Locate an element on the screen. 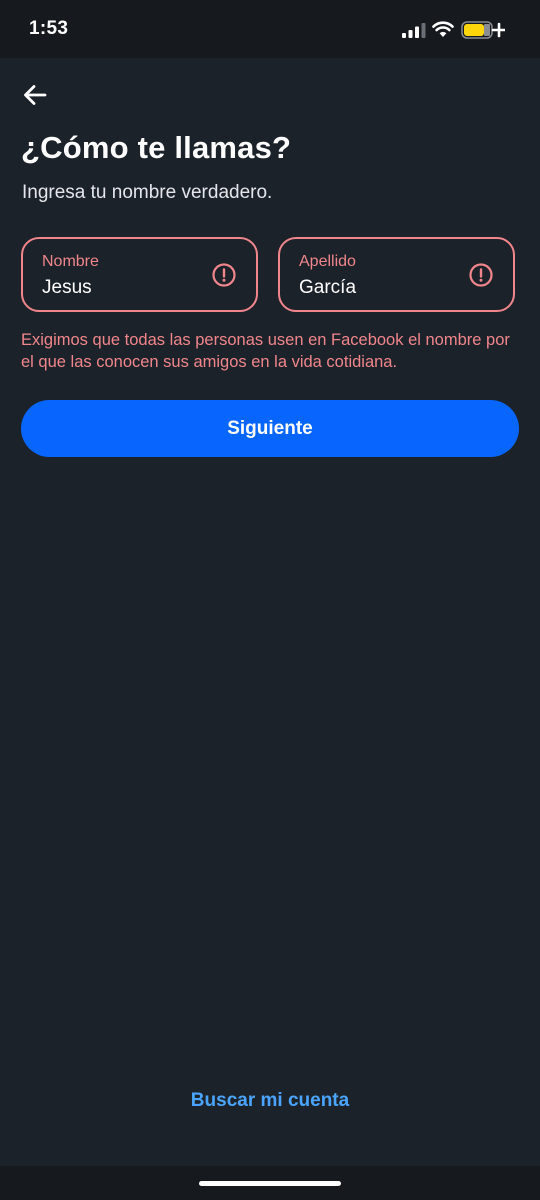 Image resolution: width=540 pixels, height=1200 pixels. status-bar: 1:53 is located at coordinates (270, 29).